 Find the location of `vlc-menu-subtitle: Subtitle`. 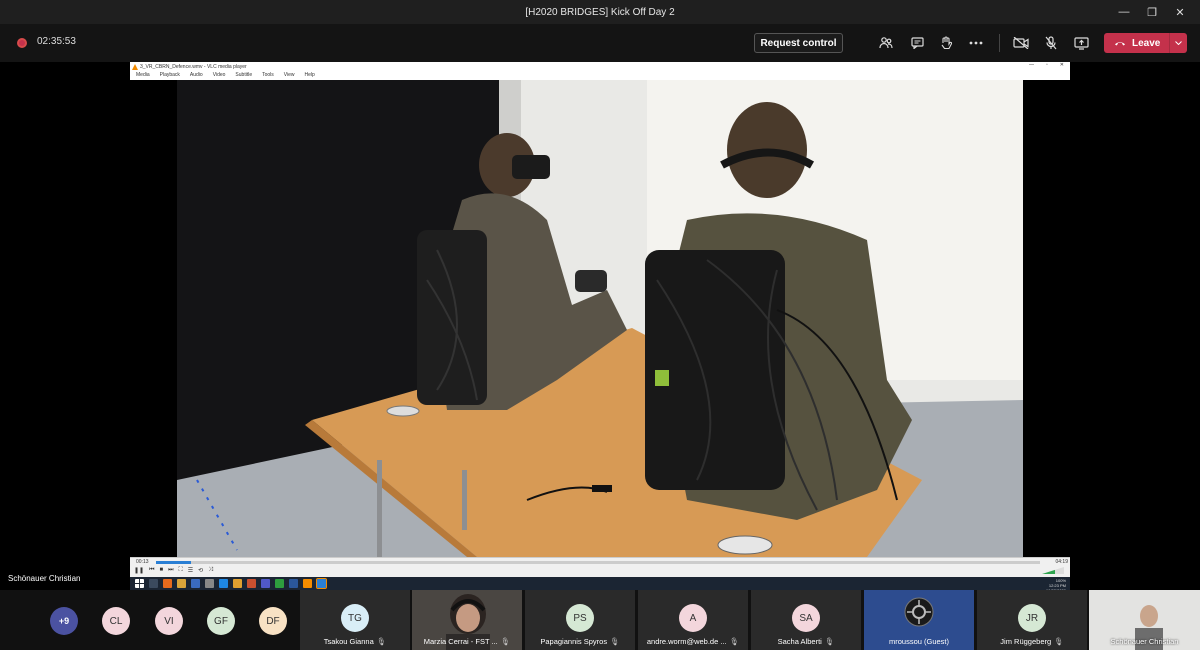

vlc-menu-subtitle: Subtitle is located at coordinates (243, 76).